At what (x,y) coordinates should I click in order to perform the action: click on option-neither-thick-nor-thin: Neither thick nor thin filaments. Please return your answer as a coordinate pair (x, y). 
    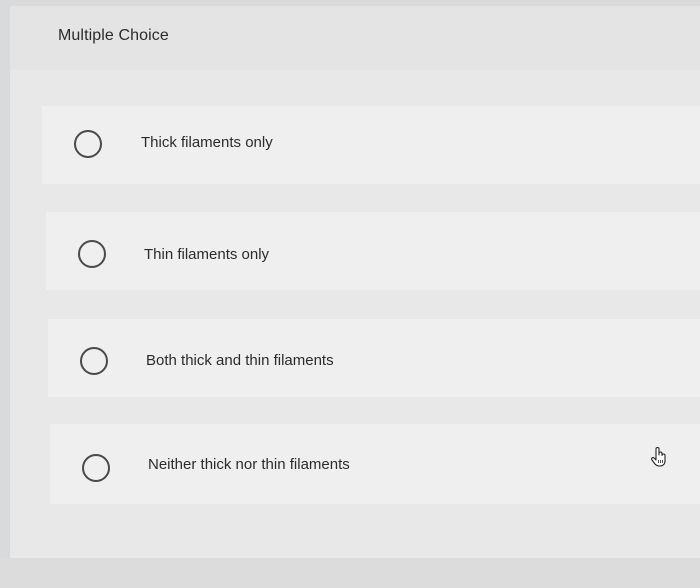
    Looking at the image, I should click on (375, 464).